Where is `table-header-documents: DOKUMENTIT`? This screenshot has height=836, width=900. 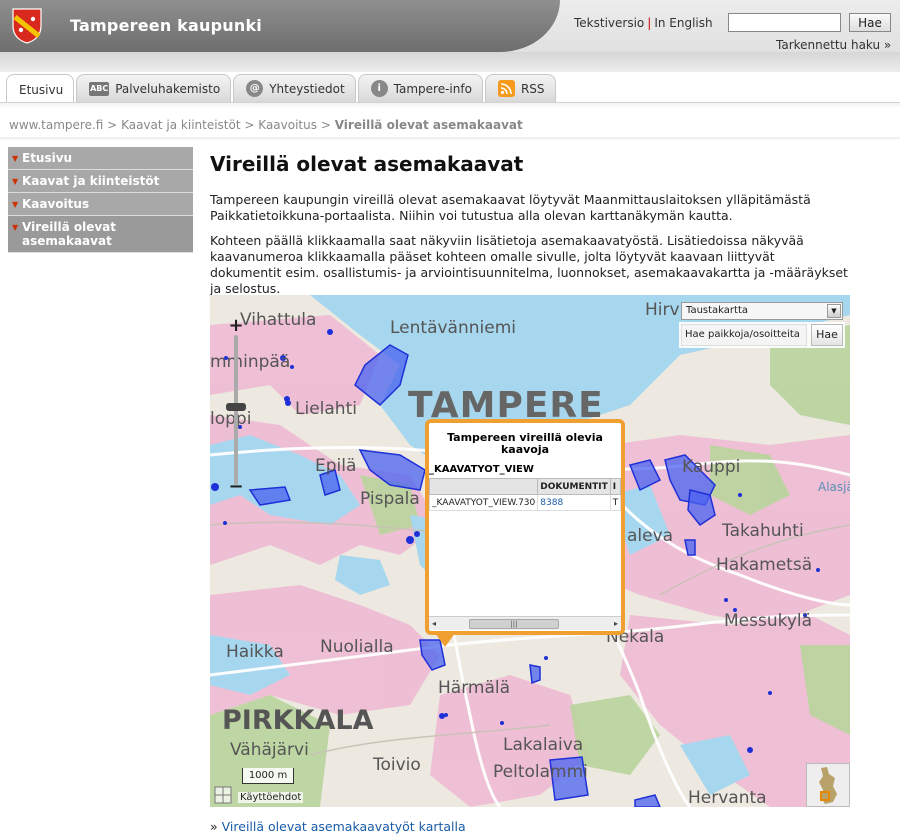 table-header-documents: DOKUMENTIT is located at coordinates (574, 486).